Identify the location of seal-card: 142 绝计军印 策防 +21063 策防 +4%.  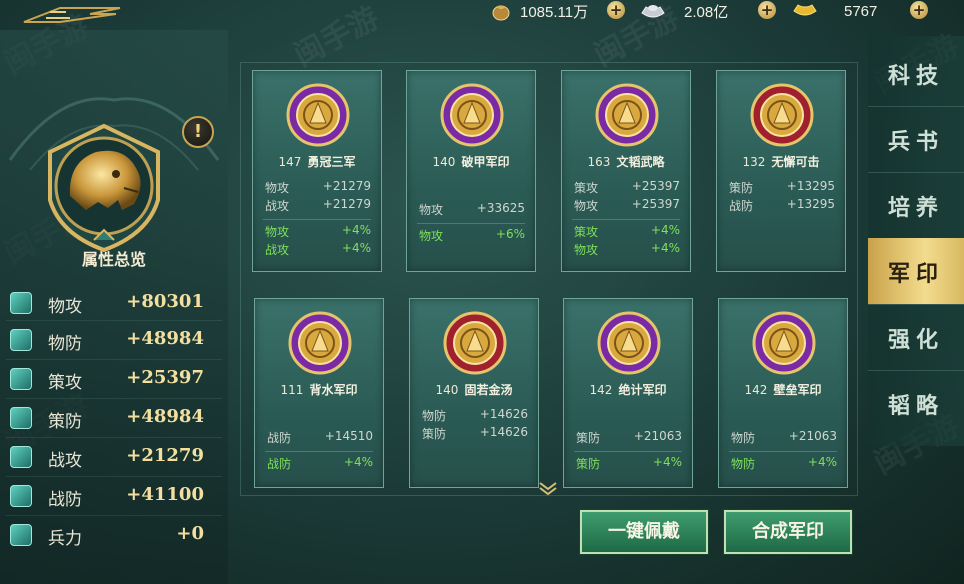
(628, 393).